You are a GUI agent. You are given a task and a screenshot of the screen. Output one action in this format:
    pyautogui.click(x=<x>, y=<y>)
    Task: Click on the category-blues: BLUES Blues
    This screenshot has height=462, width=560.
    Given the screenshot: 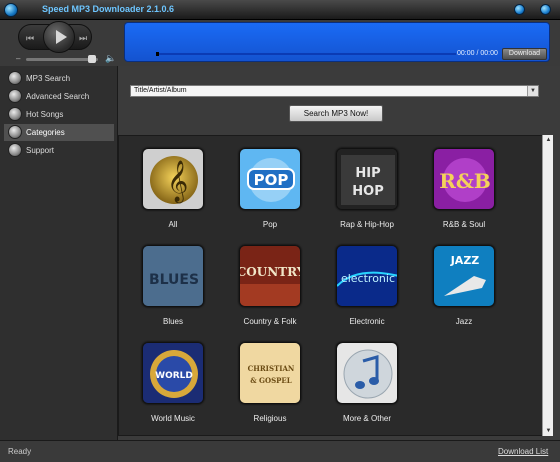 What is the action you would take?
    pyautogui.click(x=173, y=292)
    